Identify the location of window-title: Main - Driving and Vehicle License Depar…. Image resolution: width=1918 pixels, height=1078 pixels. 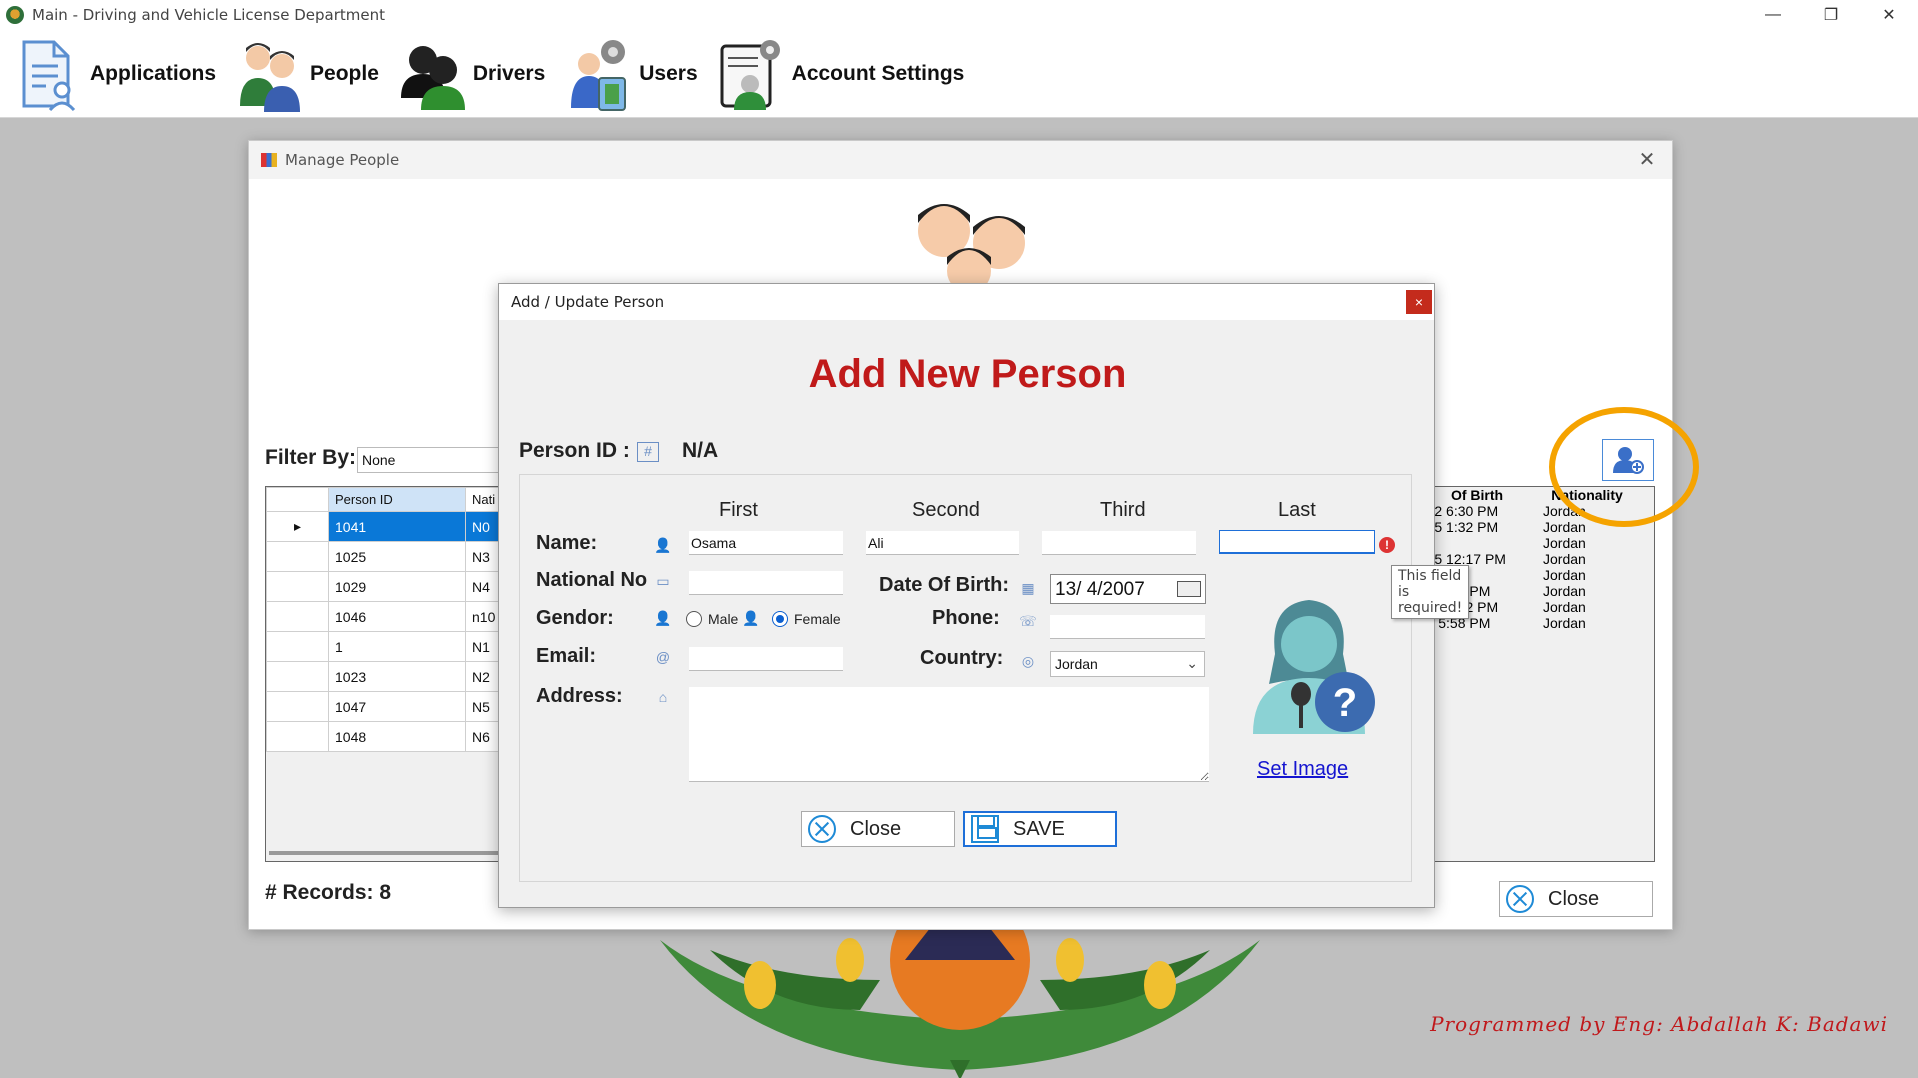
(208, 15).